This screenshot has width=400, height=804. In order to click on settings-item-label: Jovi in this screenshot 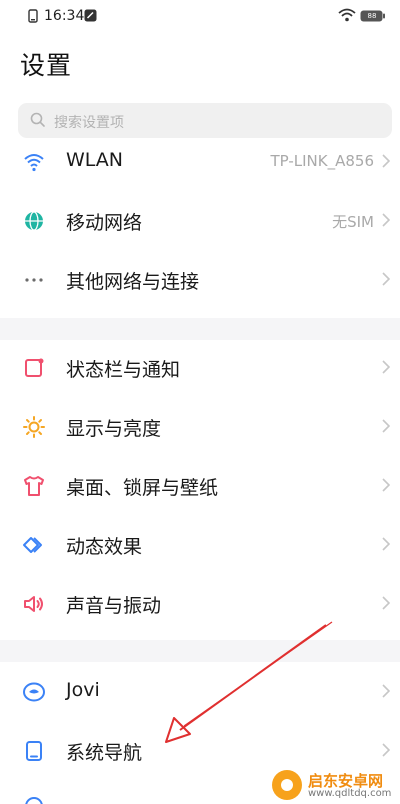, I will do `click(83, 690)`.